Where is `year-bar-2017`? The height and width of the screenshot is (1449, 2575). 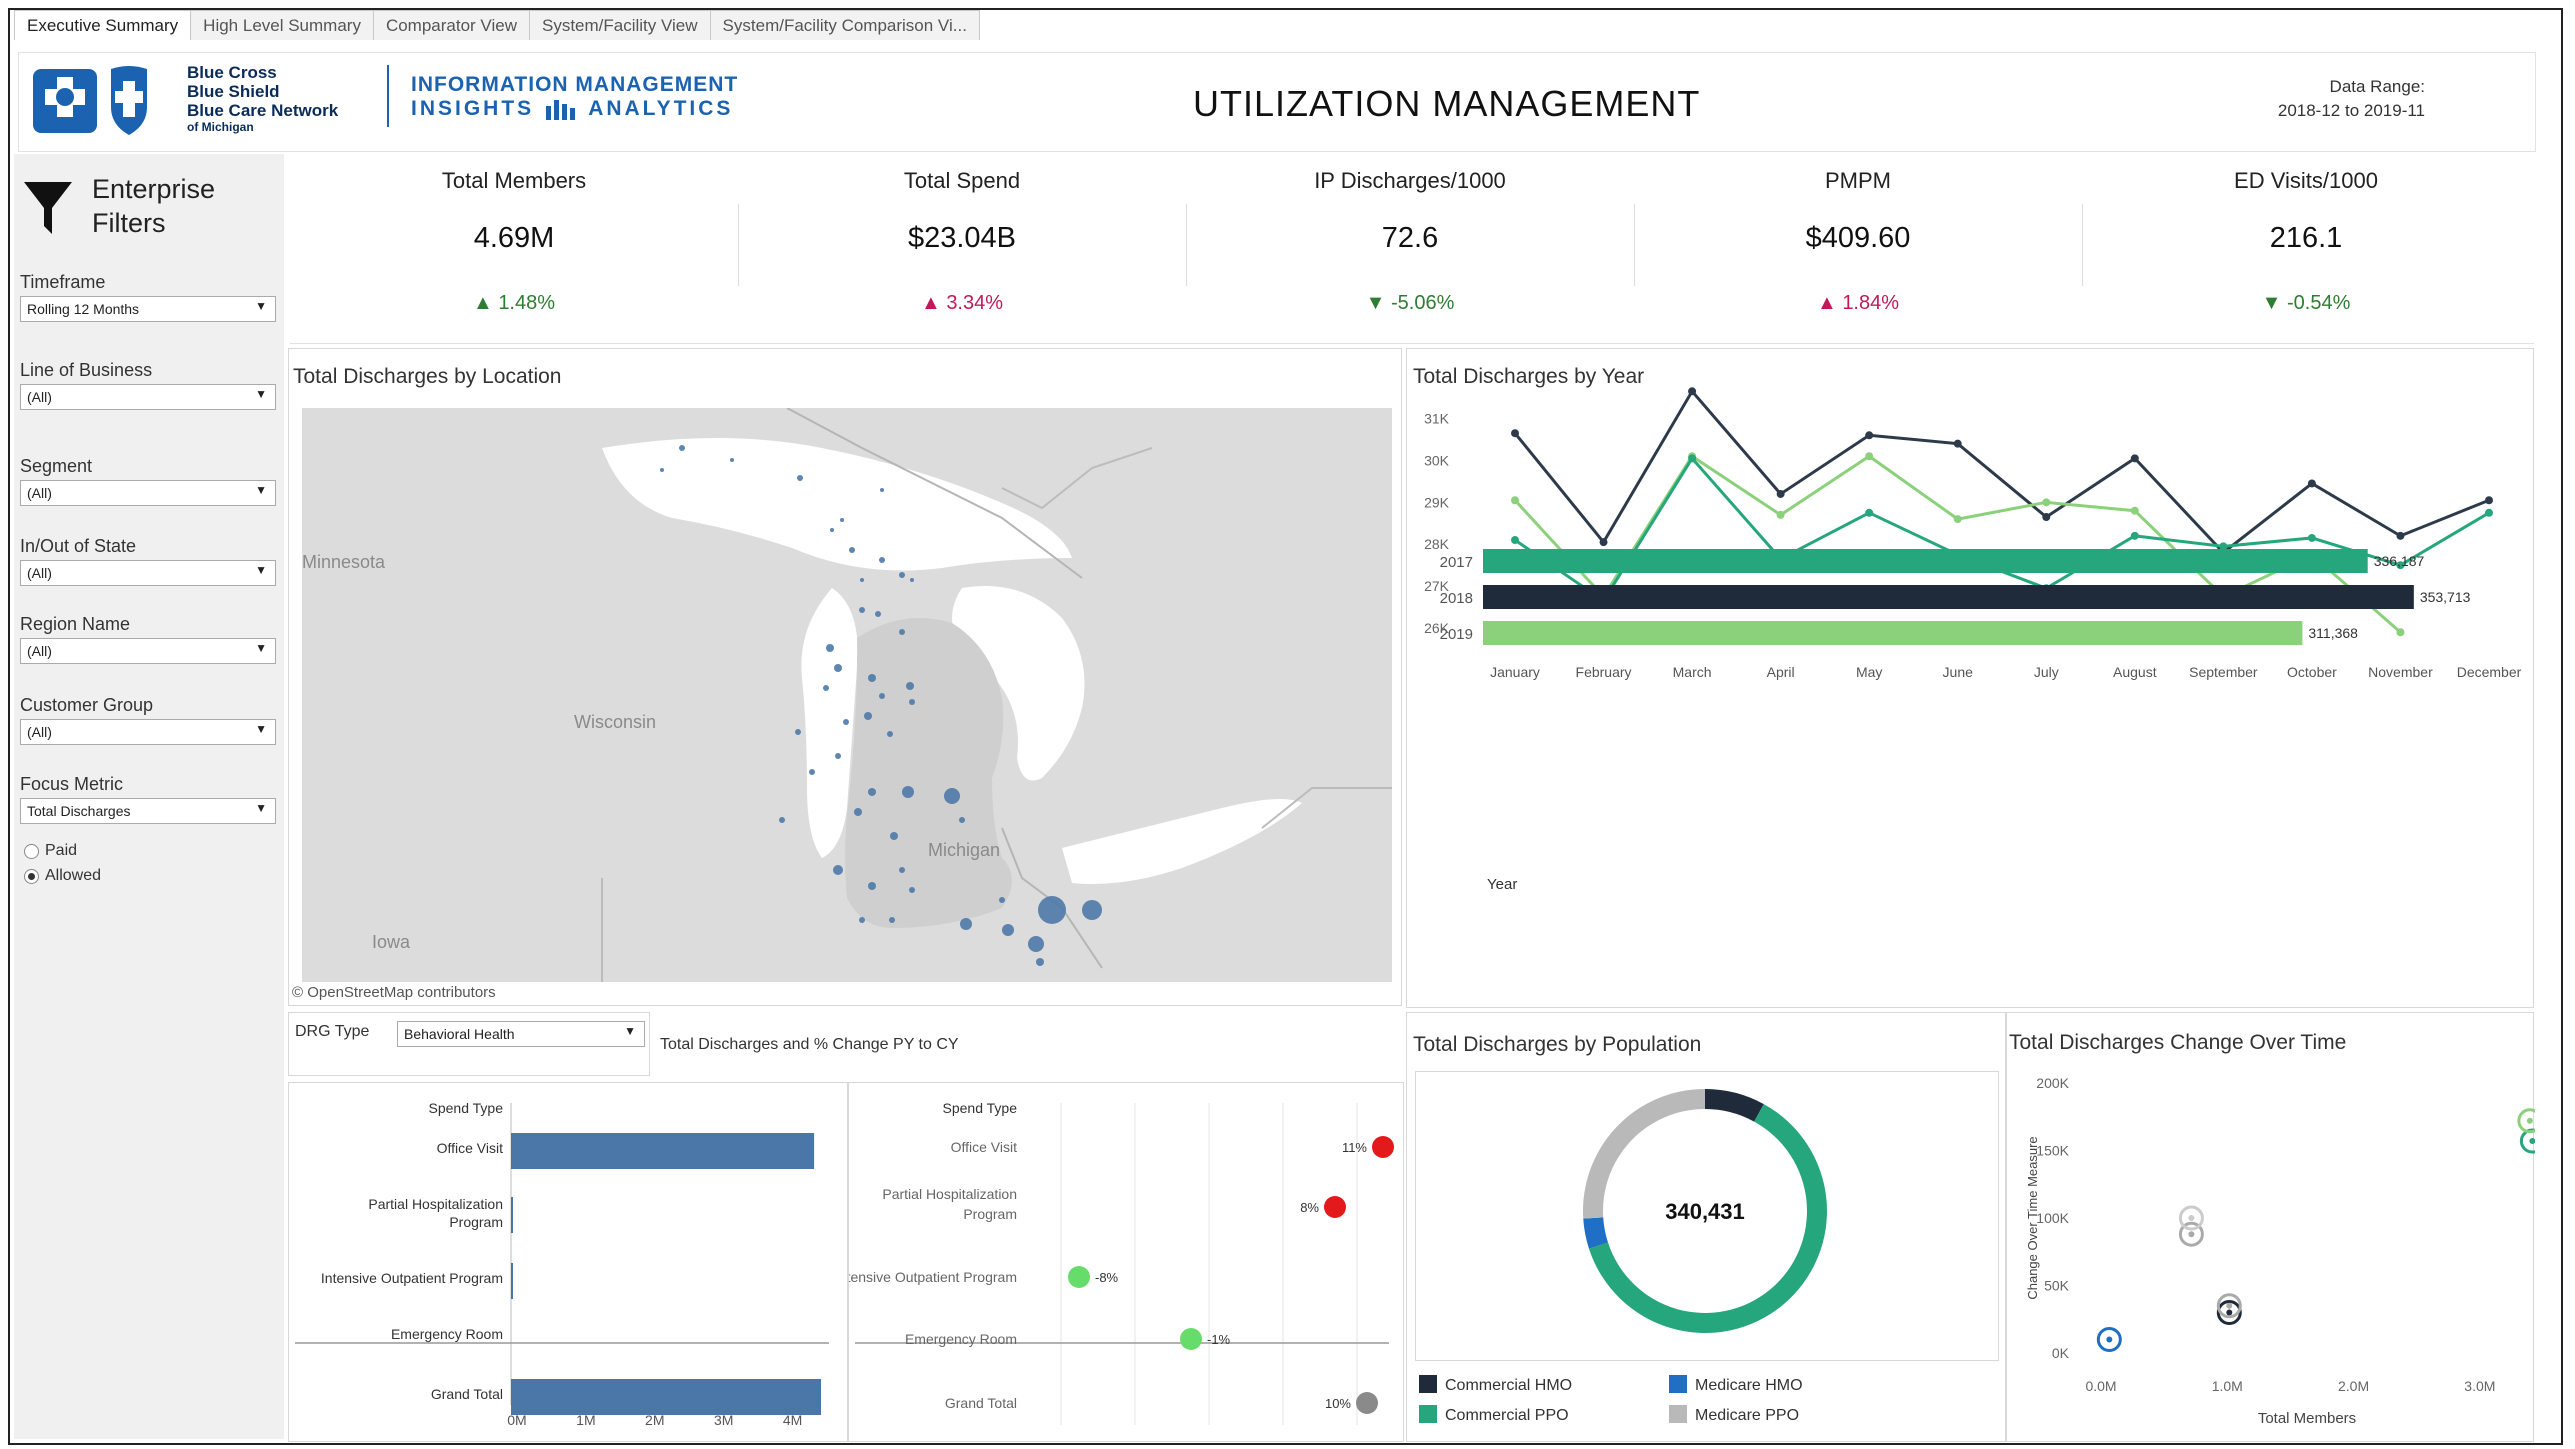
year-bar-2017 is located at coordinates (1925, 561).